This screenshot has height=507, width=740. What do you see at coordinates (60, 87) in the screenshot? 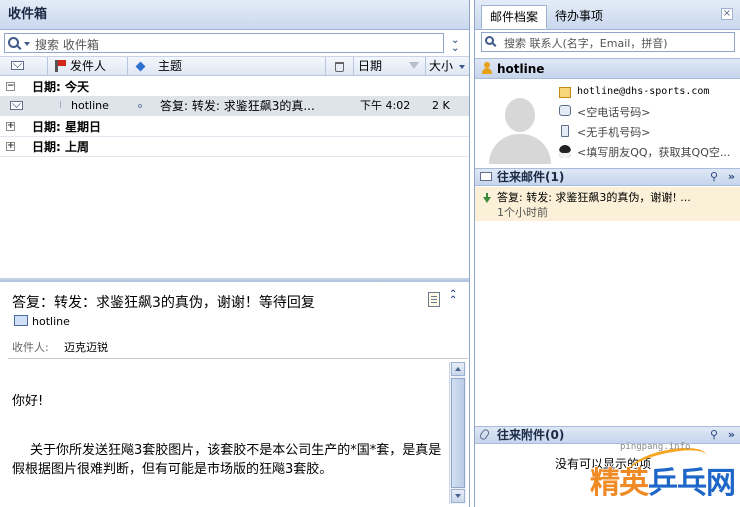
I see `group-label: 日期: 今天` at bounding box center [60, 87].